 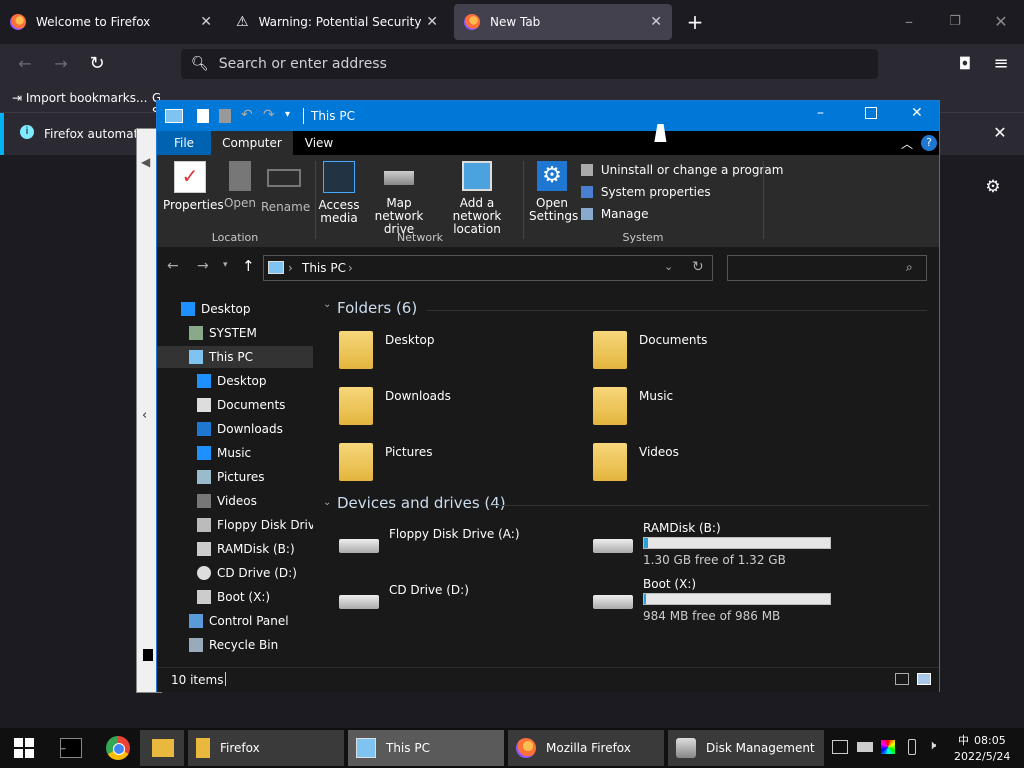 I want to click on nav-item: Pictures, so click(x=235, y=477).